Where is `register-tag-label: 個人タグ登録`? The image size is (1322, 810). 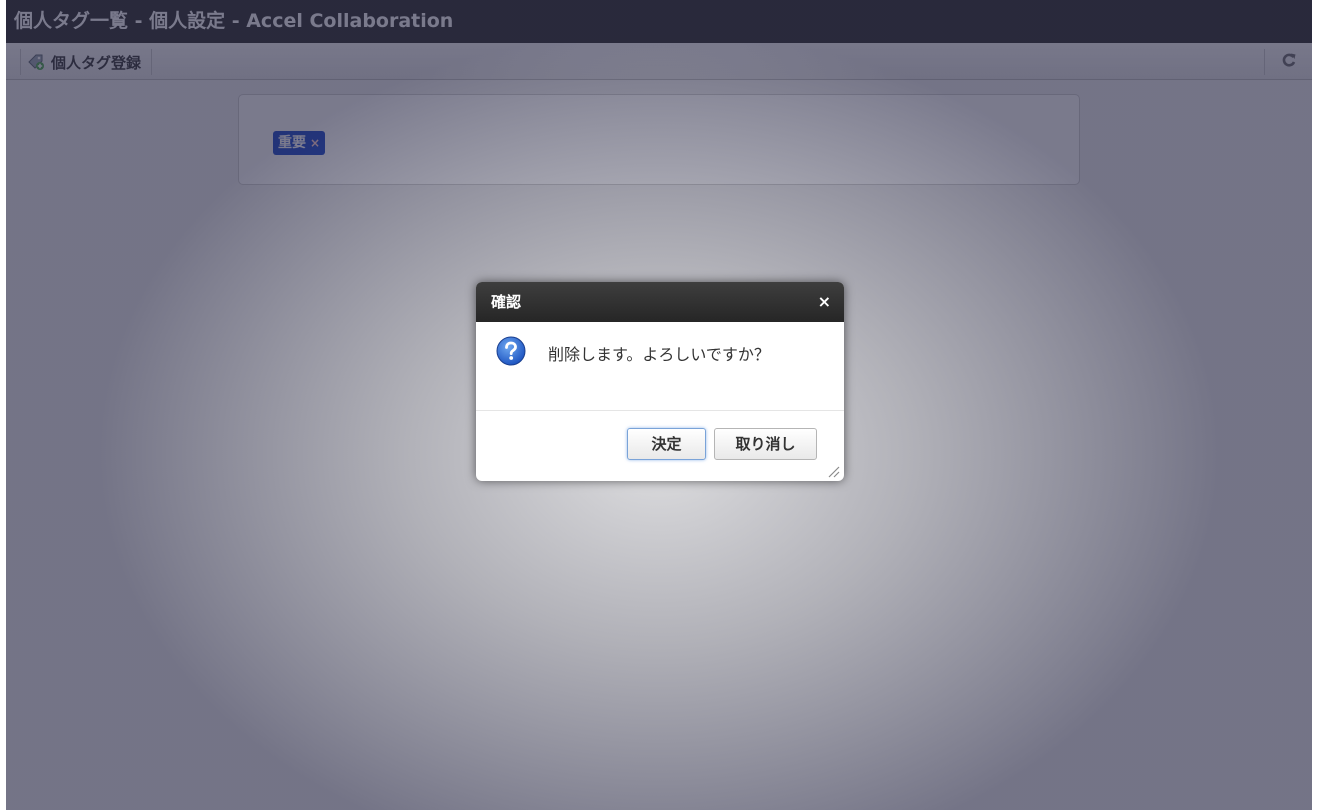 register-tag-label: 個人タグ登録 is located at coordinates (96, 62).